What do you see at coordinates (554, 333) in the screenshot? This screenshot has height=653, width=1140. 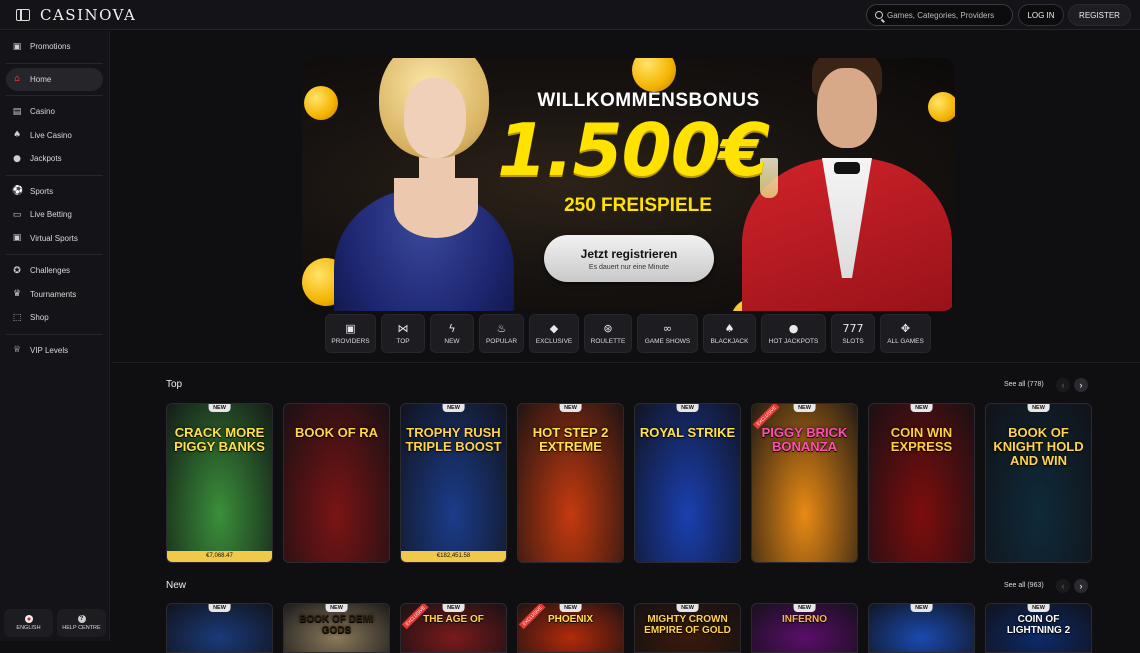 I see `category-exclusive: ◆ EXCLUSIVE` at bounding box center [554, 333].